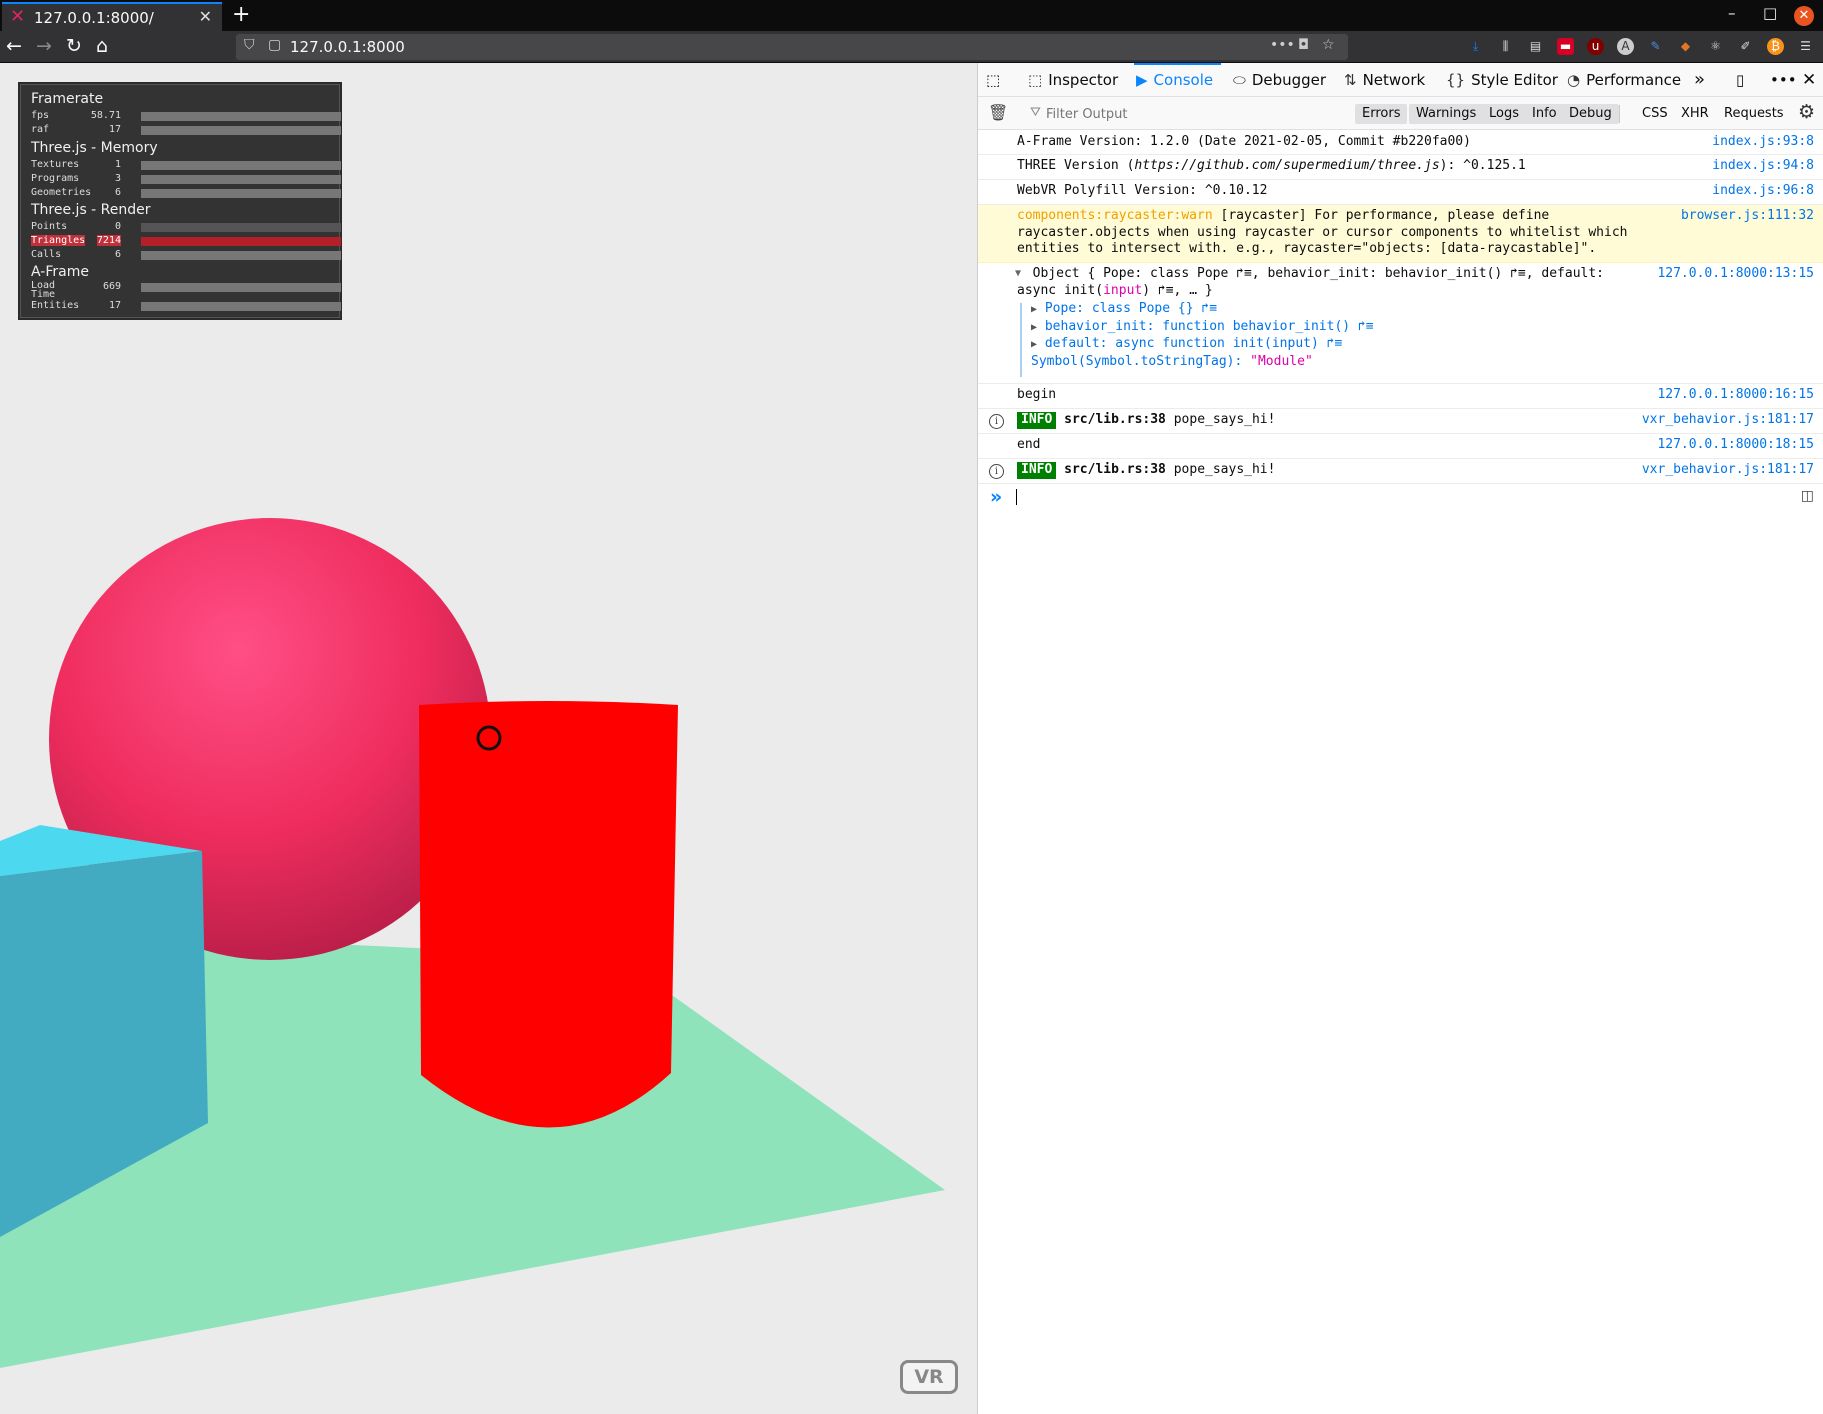 The width and height of the screenshot is (1823, 1414). I want to click on console-message: begin 127.0.0.1:8000:16:15, so click(1400, 396).